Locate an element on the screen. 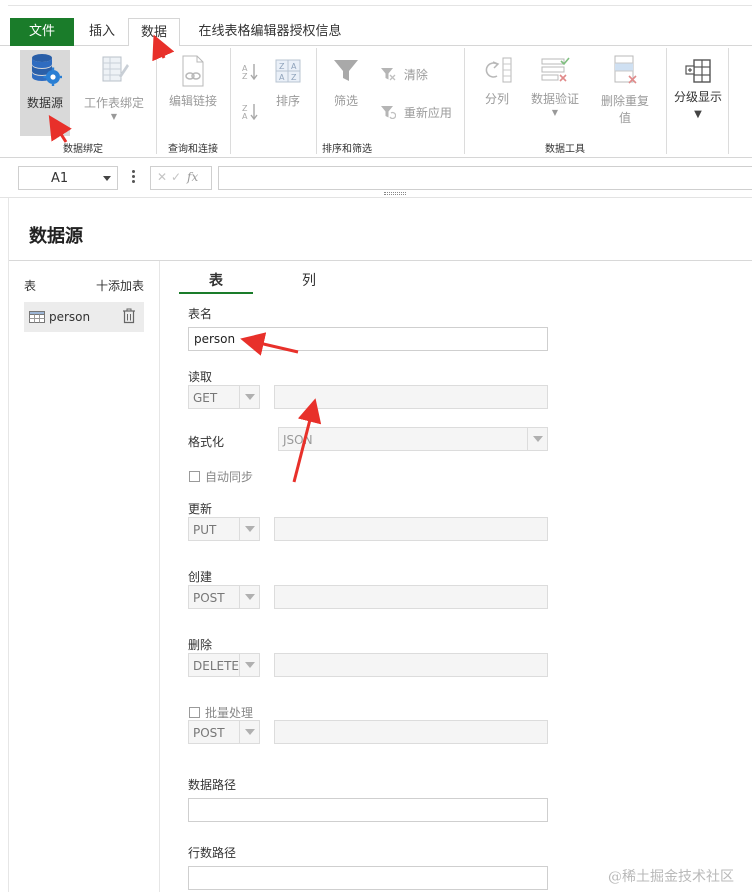  data-path-label: 数据路径 is located at coordinates (212, 785).